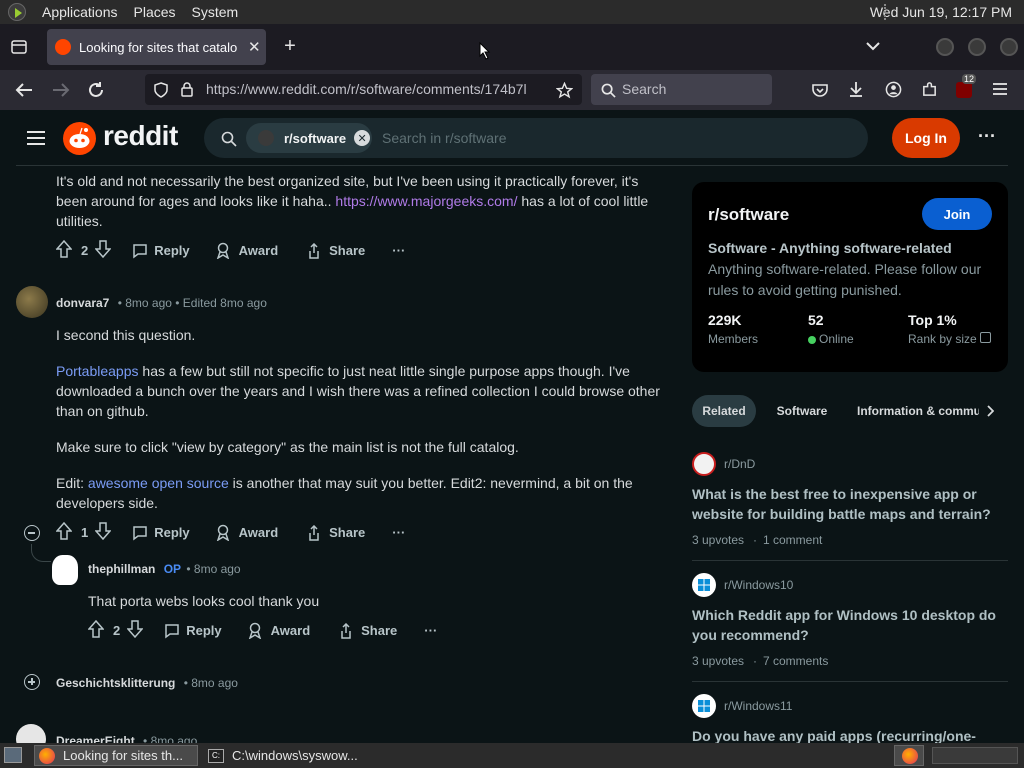 This screenshot has height=768, width=1024. Describe the element at coordinates (13, 755) in the screenshot. I see `show-desktop-icon` at that location.